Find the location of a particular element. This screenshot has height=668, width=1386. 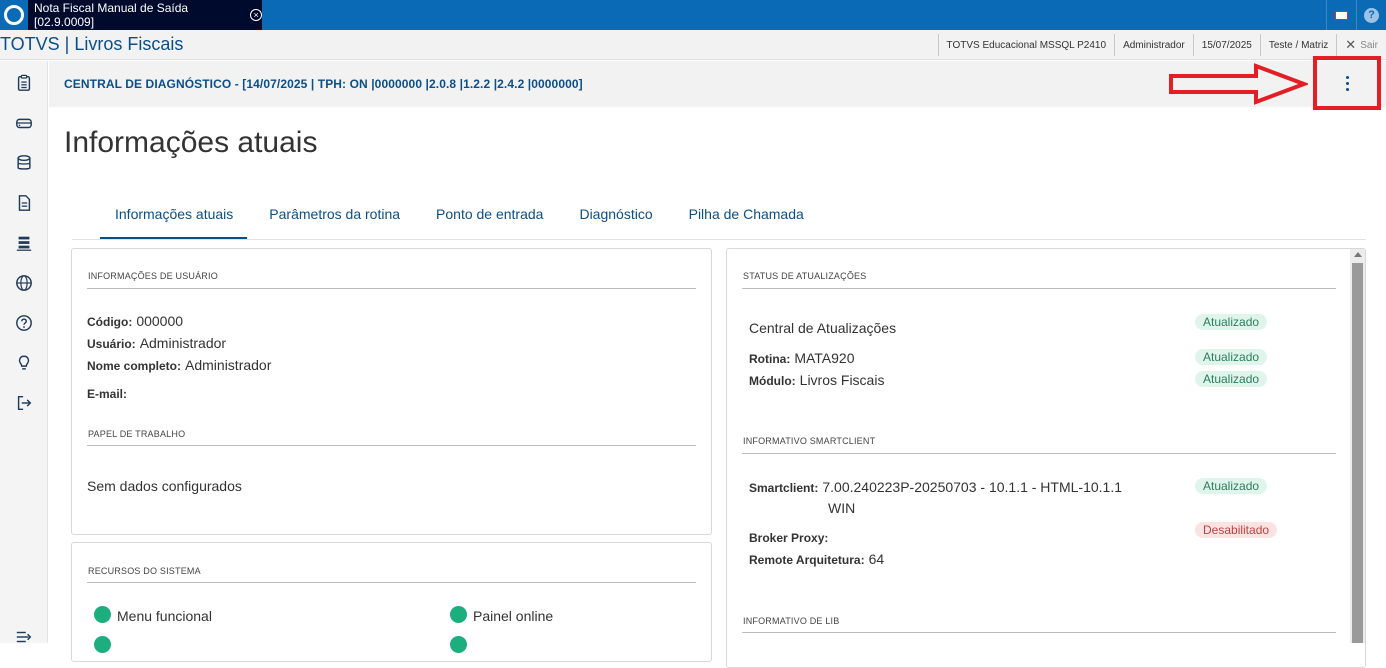

expand-icon is located at coordinates (24, 637).